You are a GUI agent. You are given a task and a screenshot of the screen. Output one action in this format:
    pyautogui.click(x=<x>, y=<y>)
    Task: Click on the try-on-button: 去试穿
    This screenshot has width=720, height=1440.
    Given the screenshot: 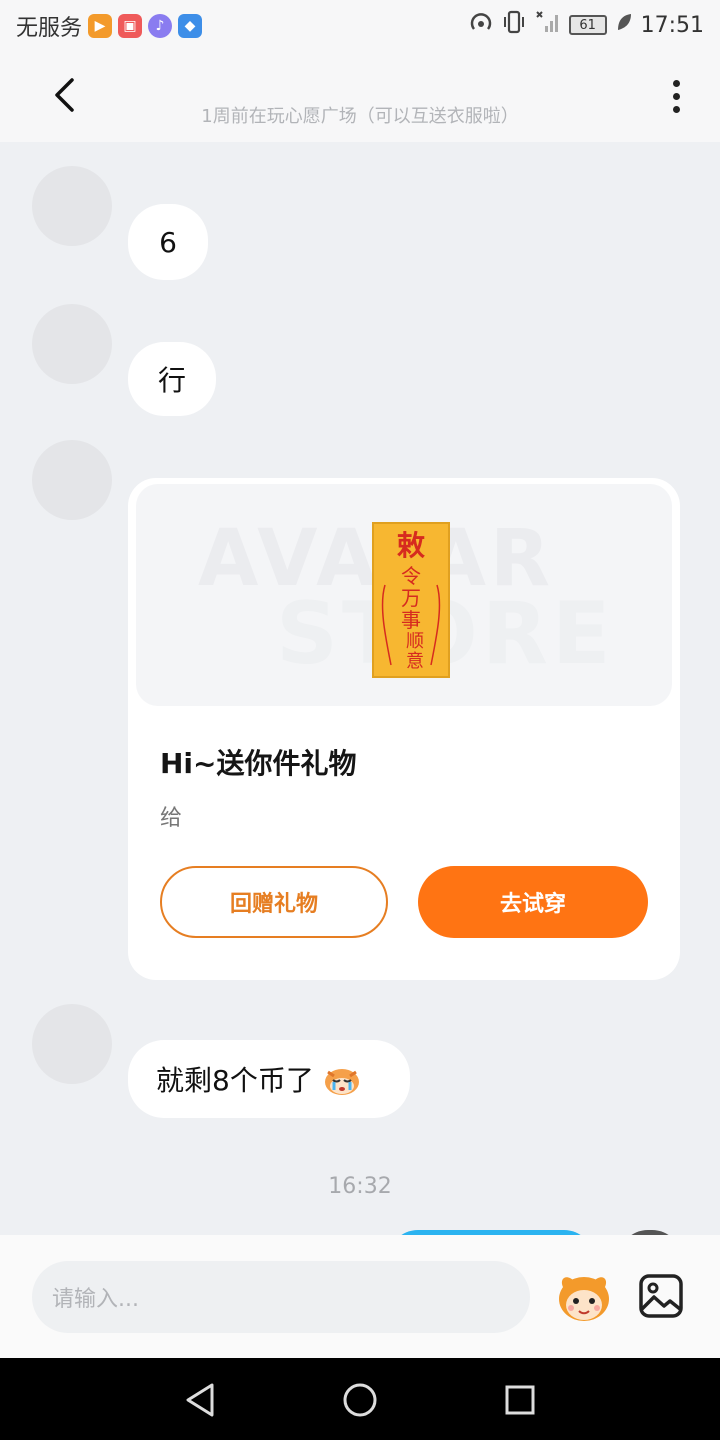 What is the action you would take?
    pyautogui.click(x=533, y=902)
    